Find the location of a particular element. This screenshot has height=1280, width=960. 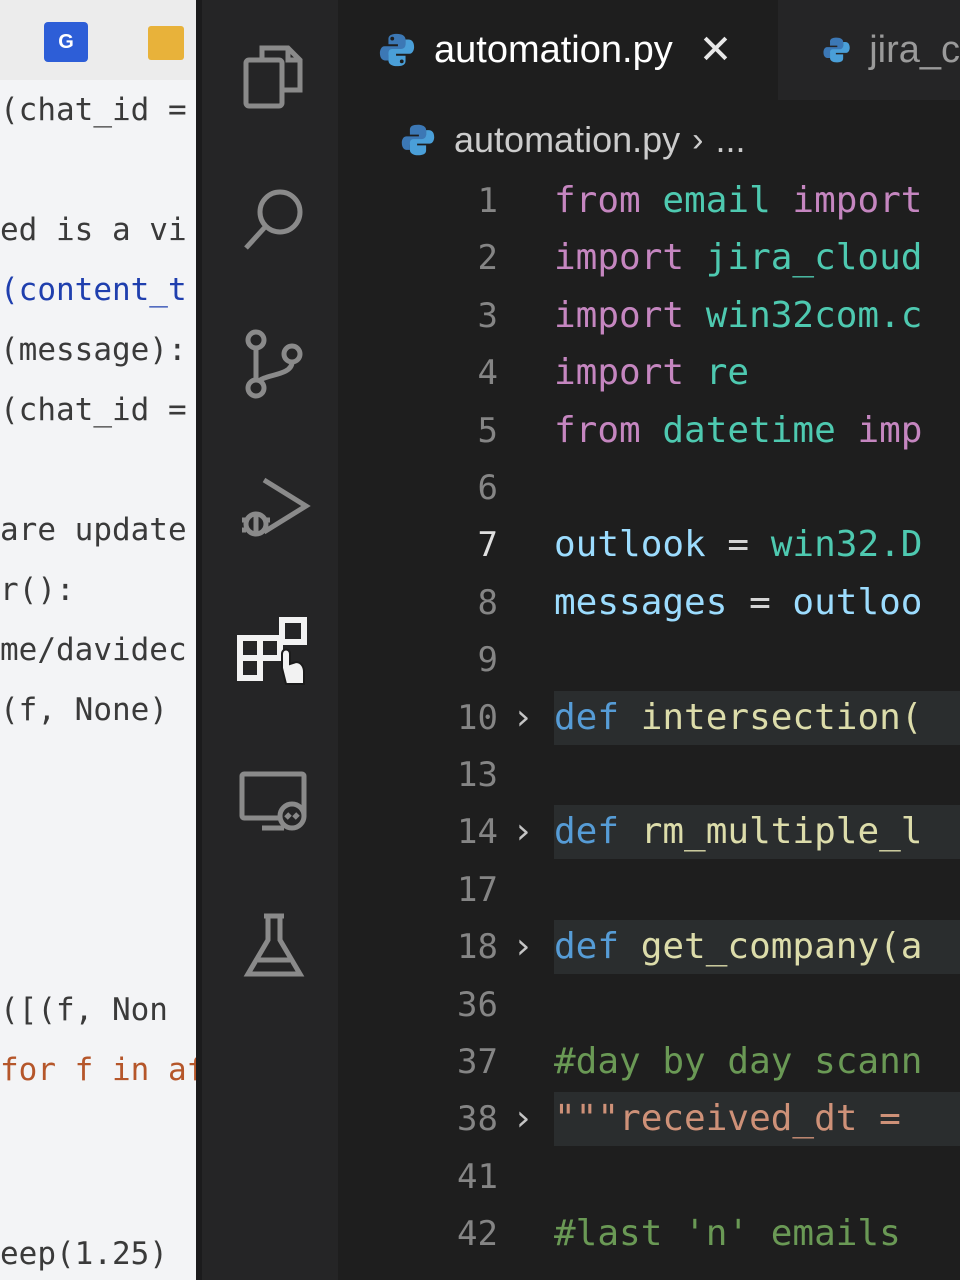

code-token: #last 'n' emails is located at coordinates (727, 1233).